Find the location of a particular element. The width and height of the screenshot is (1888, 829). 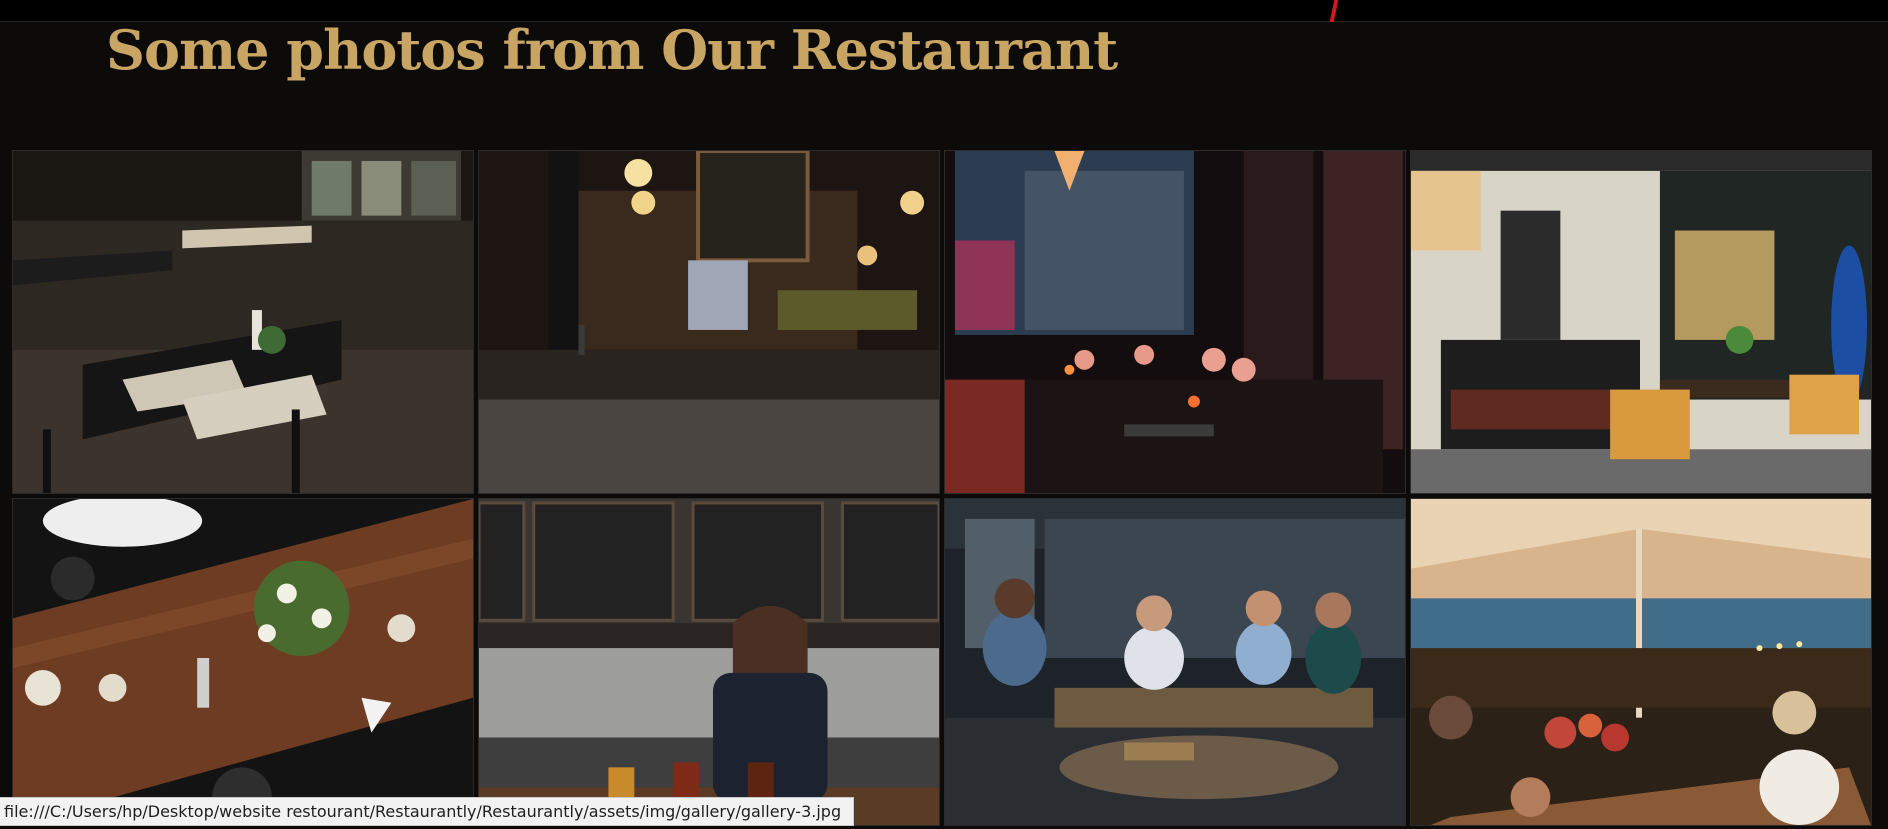

red-accent-mark is located at coordinates (1334, 11).